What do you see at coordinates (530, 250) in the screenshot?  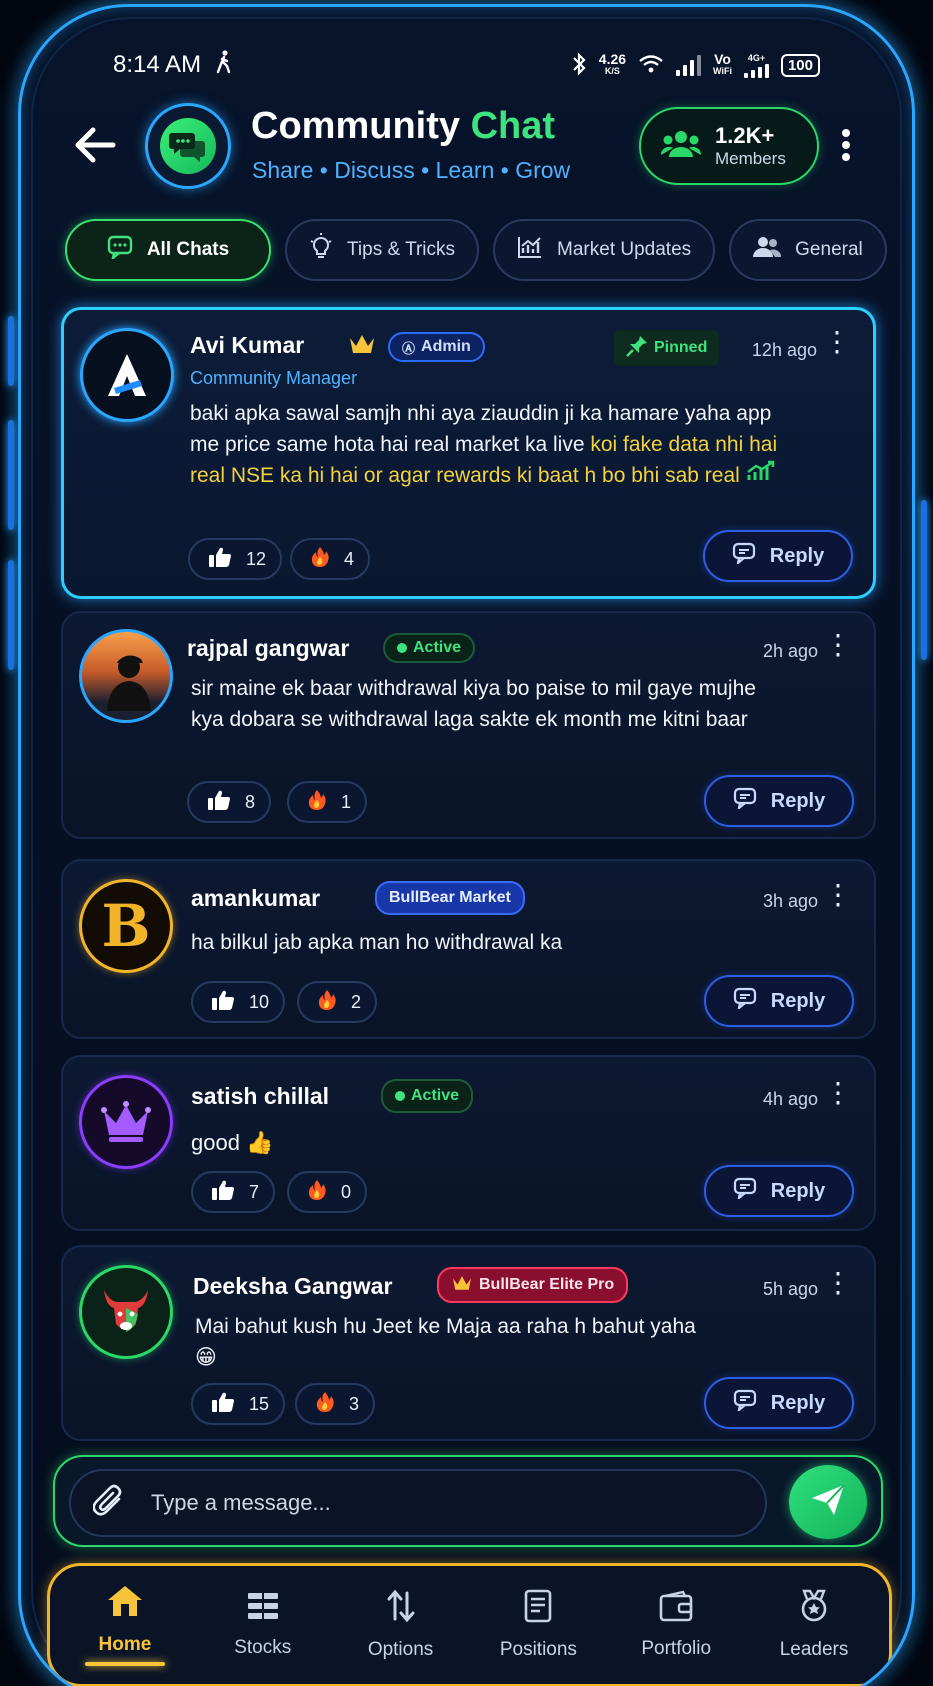 I see `chart-icon` at bounding box center [530, 250].